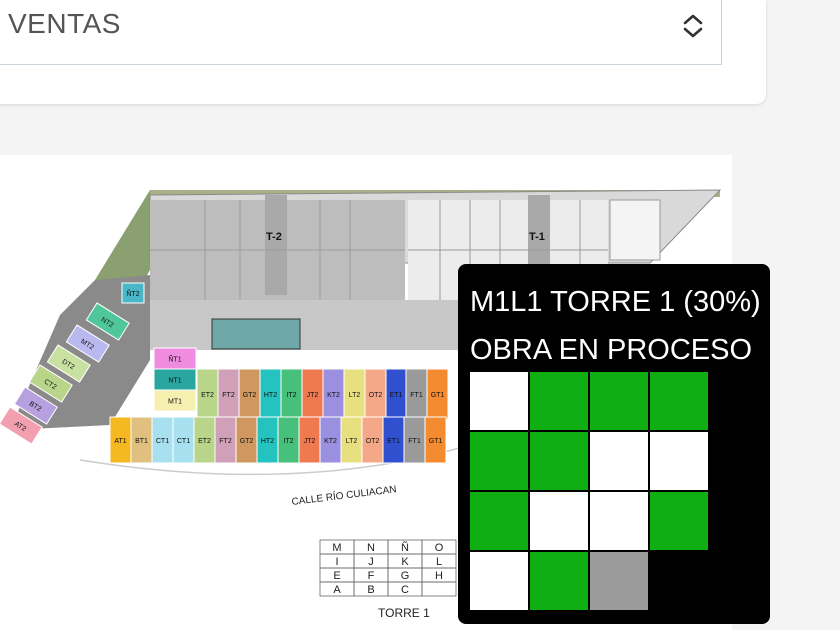 The width and height of the screenshot is (840, 630). Describe the element at coordinates (388, 579) in the screenshot. I see `tower-legend: M N Ñ O I J K L E F G H A B C TORRE 1` at that location.